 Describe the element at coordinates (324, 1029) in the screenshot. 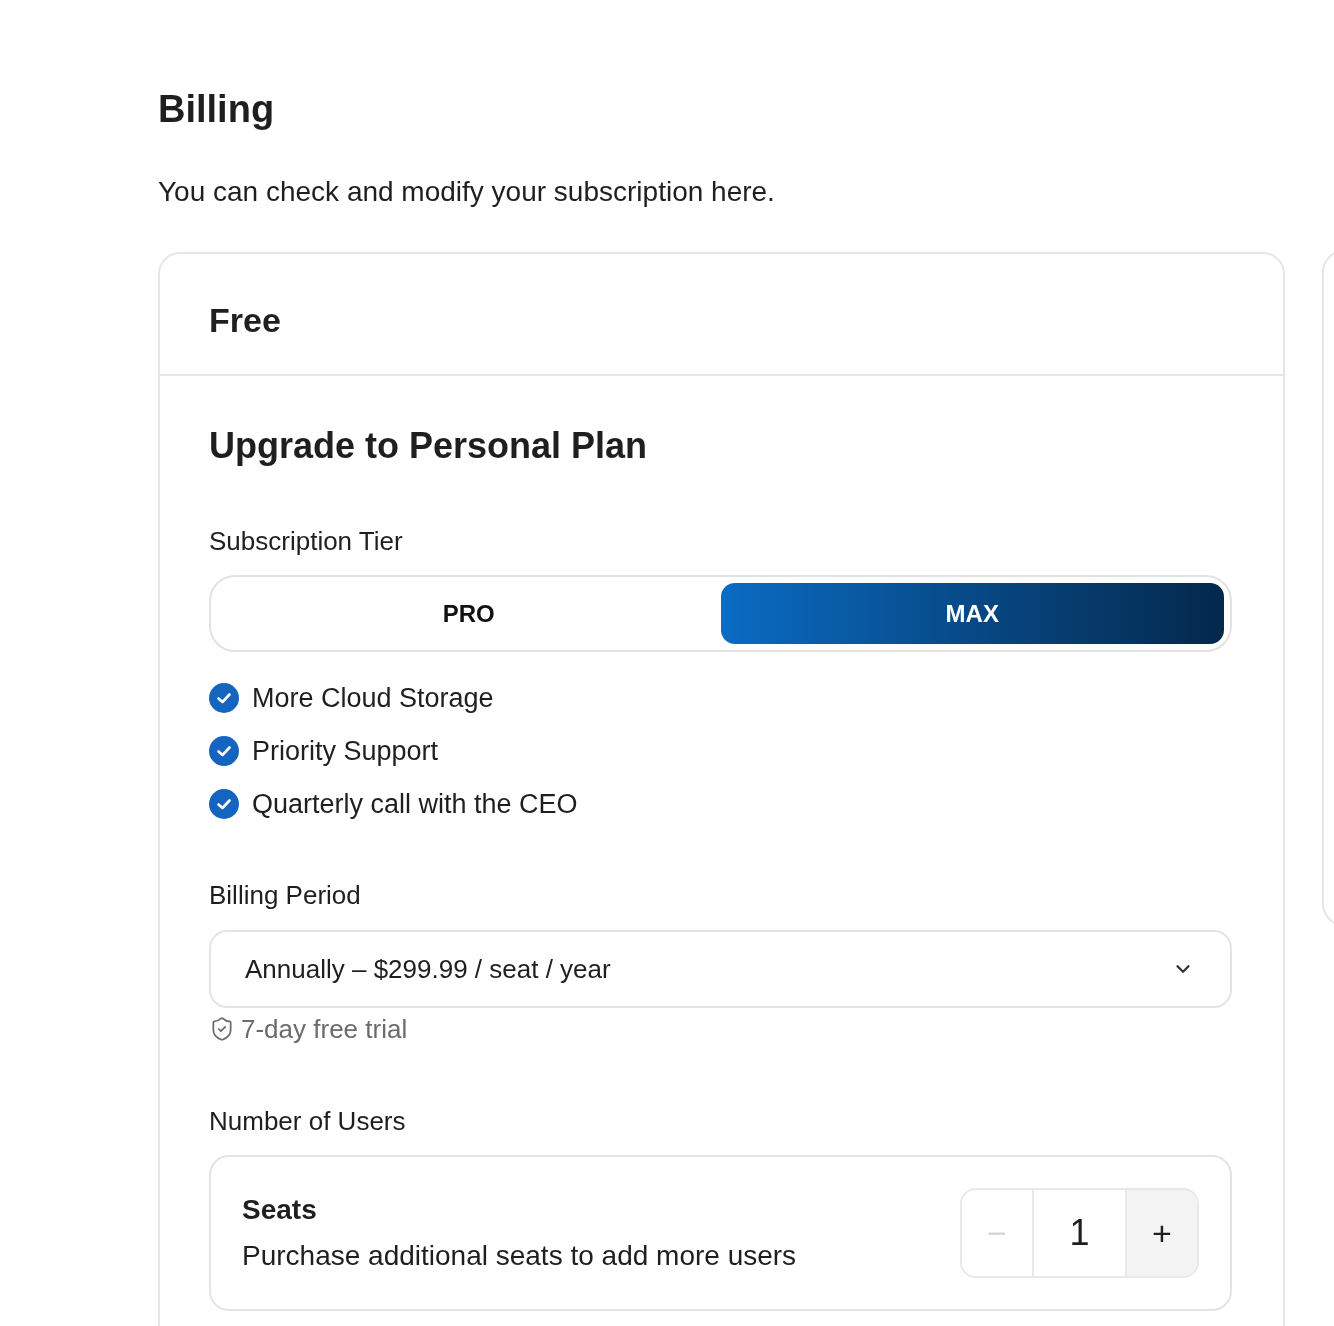

I see `trial-note: 7-day free trial` at that location.